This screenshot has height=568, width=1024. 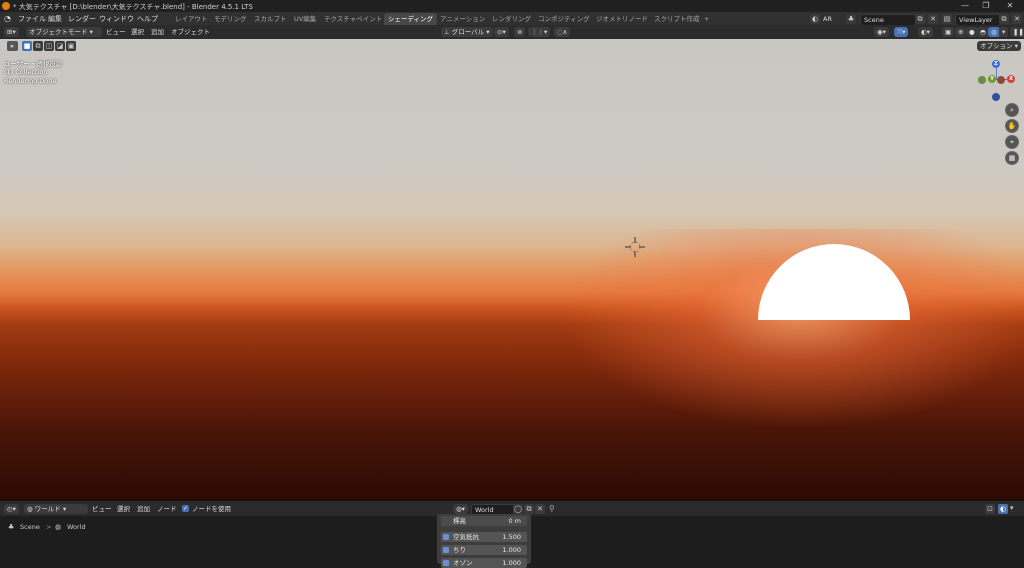 What do you see at coordinates (49, 46) in the screenshot?
I see `select-subtract-icon: ◫` at bounding box center [49, 46].